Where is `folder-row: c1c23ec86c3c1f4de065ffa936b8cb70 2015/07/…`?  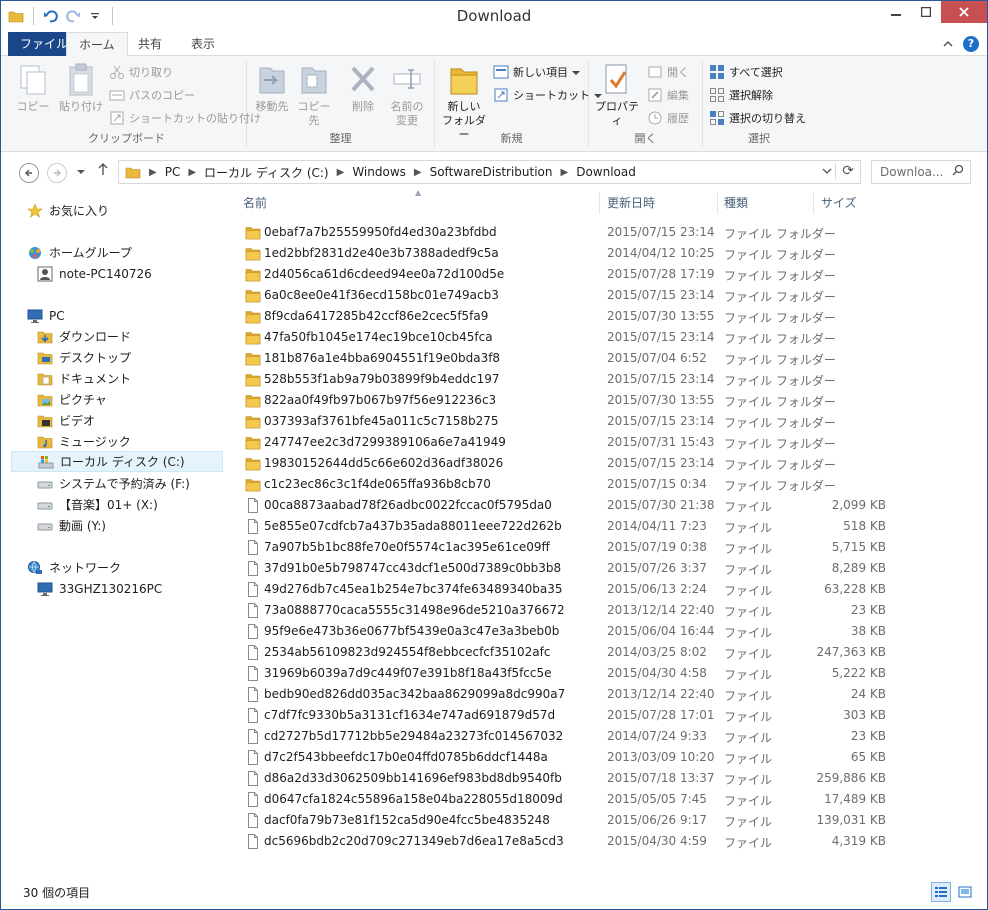 folder-row: c1c23ec86c3c1f4de065ffa936b8cb70 2015/07/… is located at coordinates (606, 484).